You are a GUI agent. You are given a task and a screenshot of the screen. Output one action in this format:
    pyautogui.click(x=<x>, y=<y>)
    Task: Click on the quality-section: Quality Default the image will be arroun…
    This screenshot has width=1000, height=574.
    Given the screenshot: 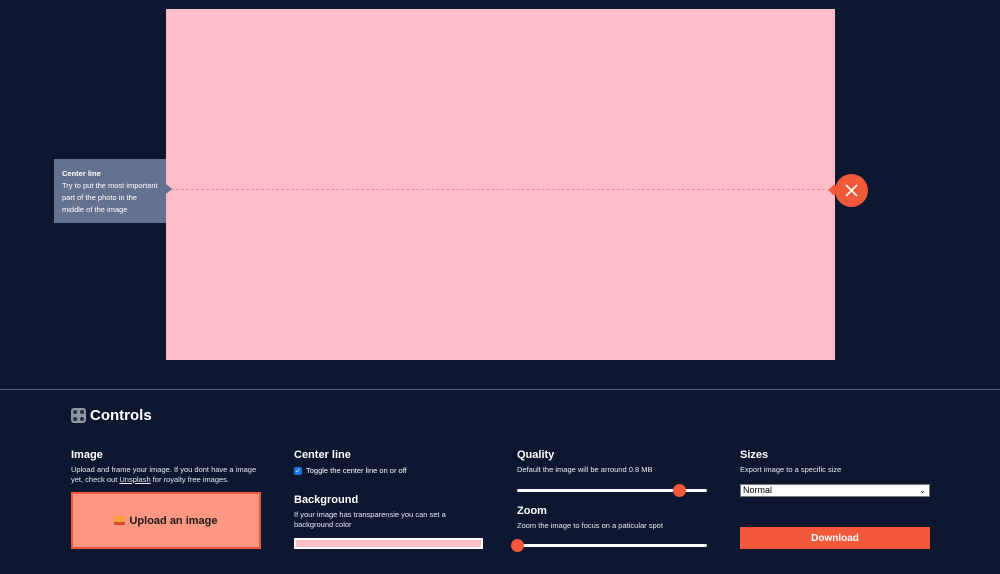 What is the action you would take?
    pyautogui.click(x=612, y=462)
    